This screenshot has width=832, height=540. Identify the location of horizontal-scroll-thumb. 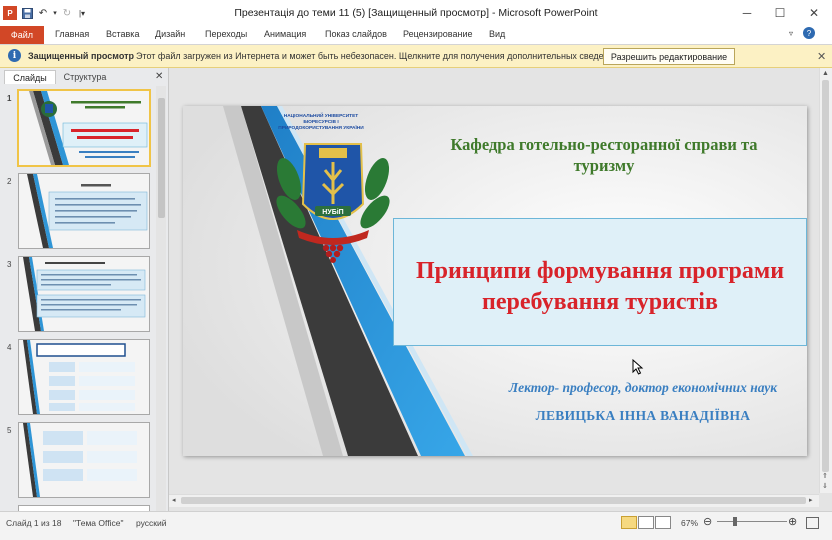
(493, 500).